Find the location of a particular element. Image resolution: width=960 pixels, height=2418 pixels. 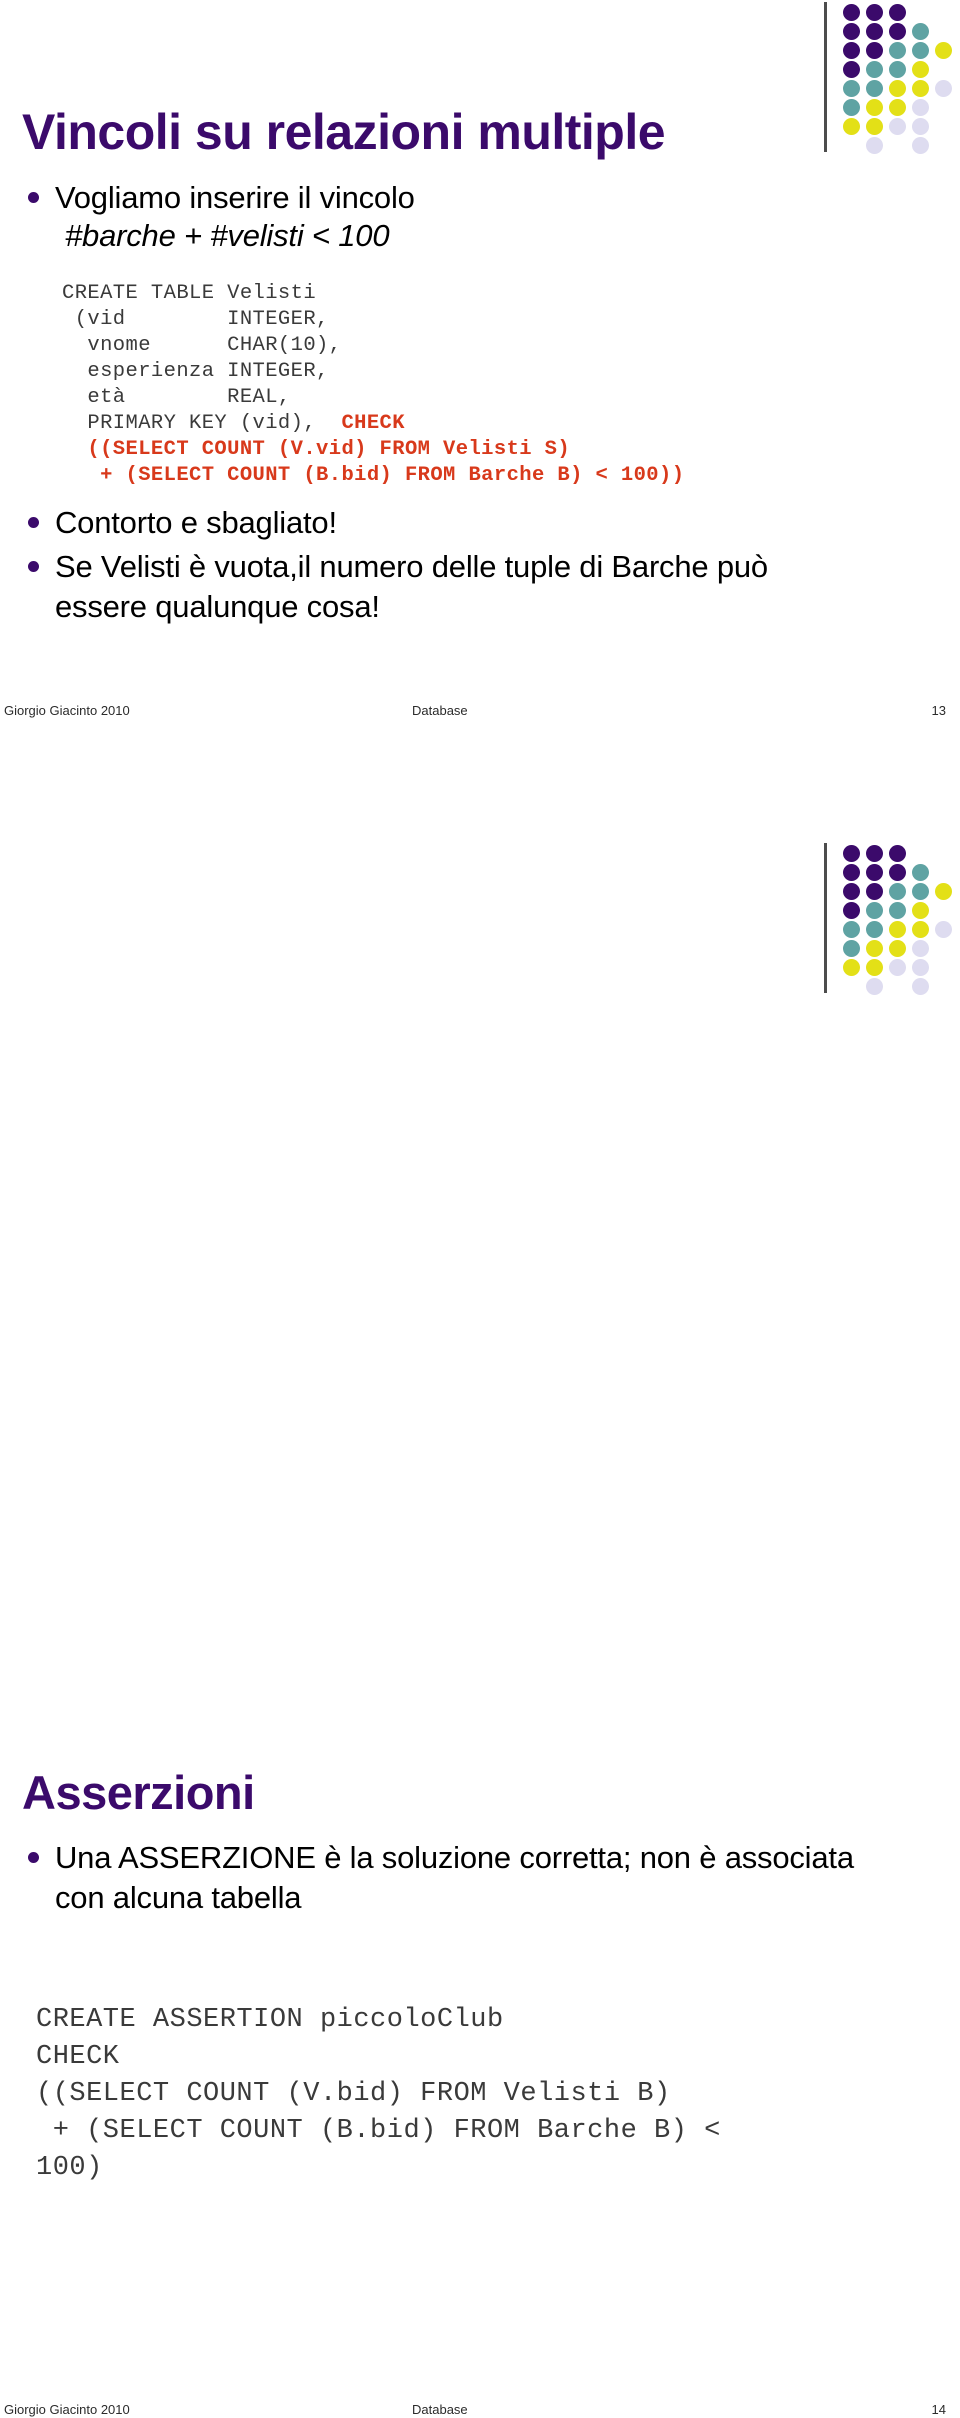

slide-footer: Giorgio Giacinto 2010 Database 14 is located at coordinates (480, 2410).